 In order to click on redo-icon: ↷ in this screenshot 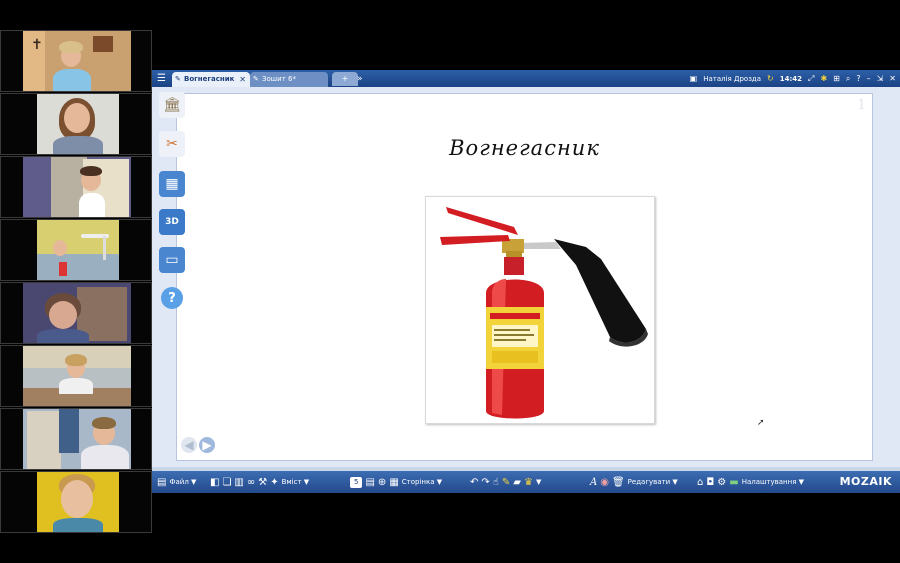, I will do `click(485, 482)`.